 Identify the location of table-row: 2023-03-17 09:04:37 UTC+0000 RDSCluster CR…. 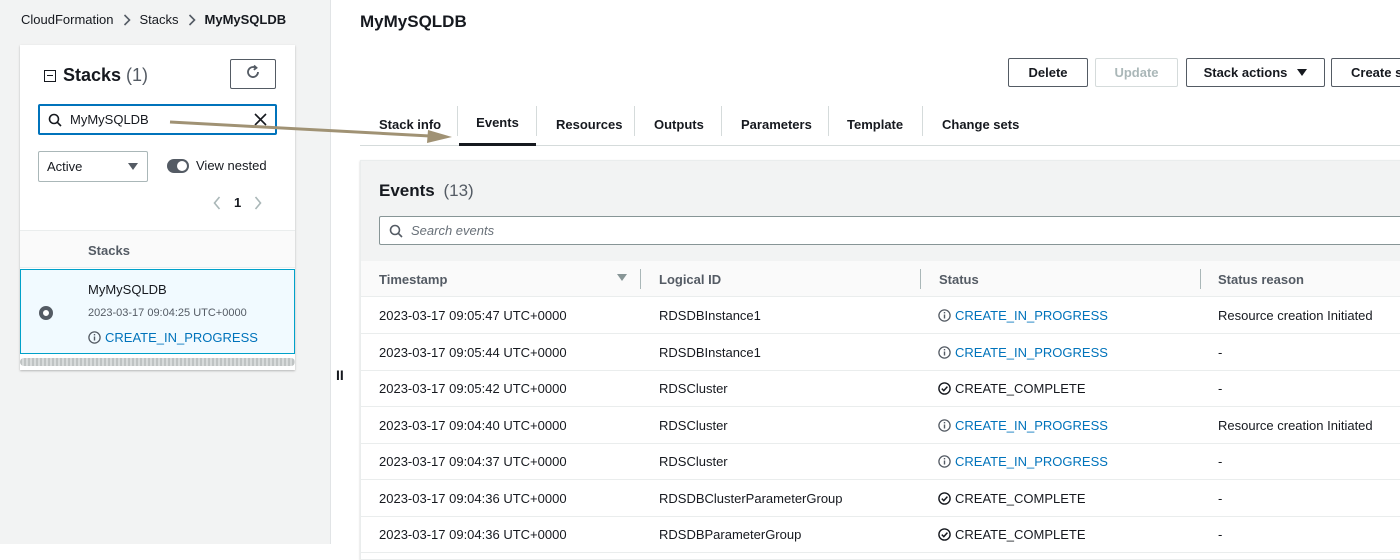
(880, 462).